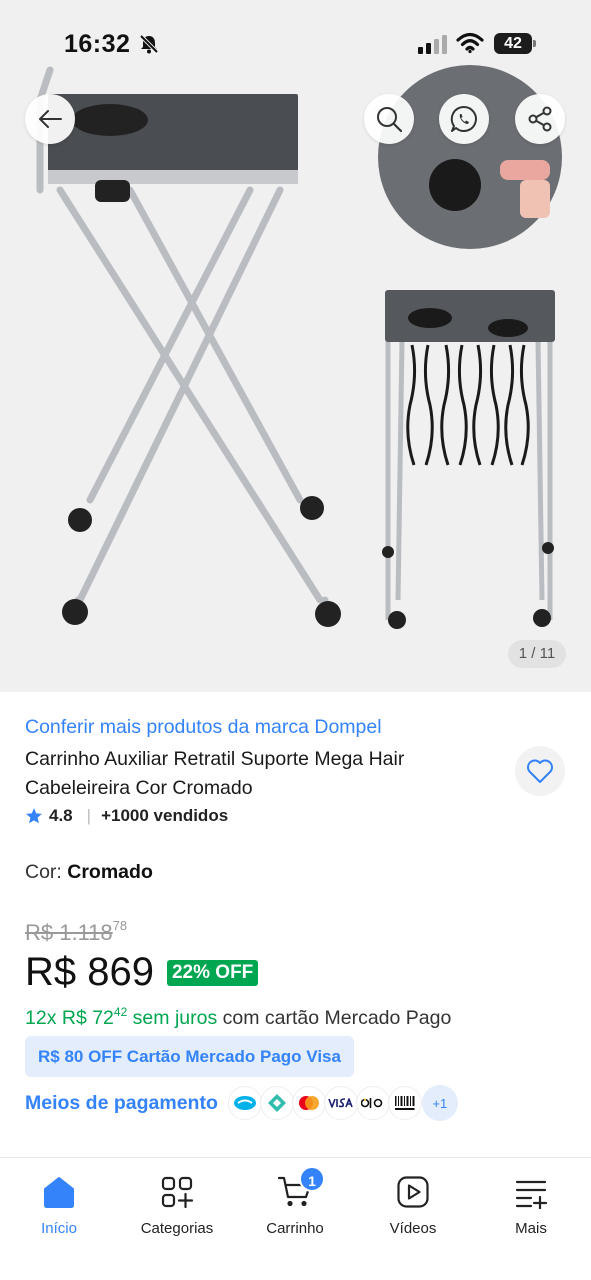 Image resolution: width=591 pixels, height=1280 pixels. I want to click on more-payment-methods-badge: +1, so click(439, 1103).